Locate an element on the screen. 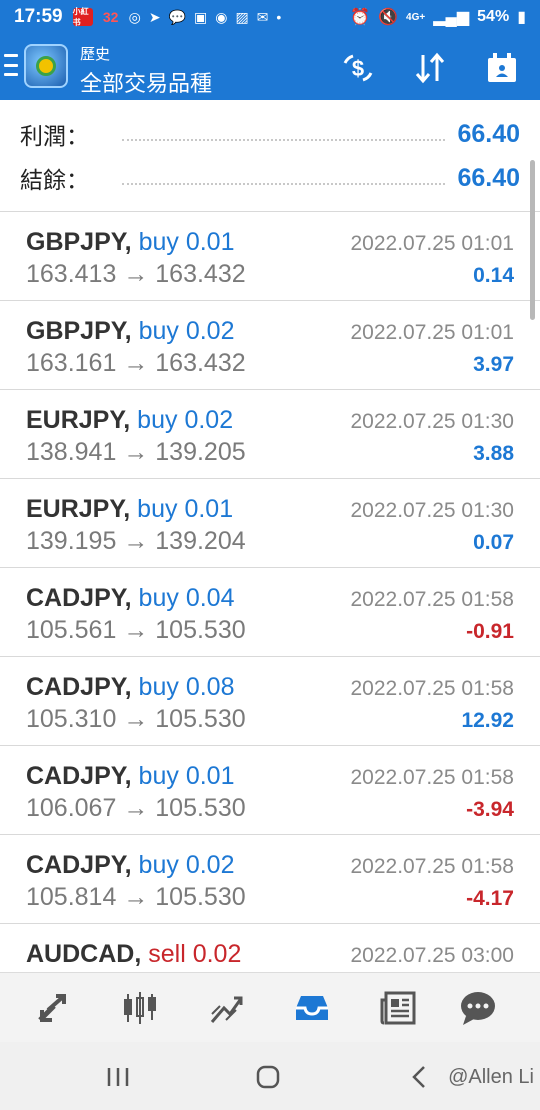 The image size is (540, 1110). trade-prices: 163.161 → 163.432 is located at coordinates (136, 363).